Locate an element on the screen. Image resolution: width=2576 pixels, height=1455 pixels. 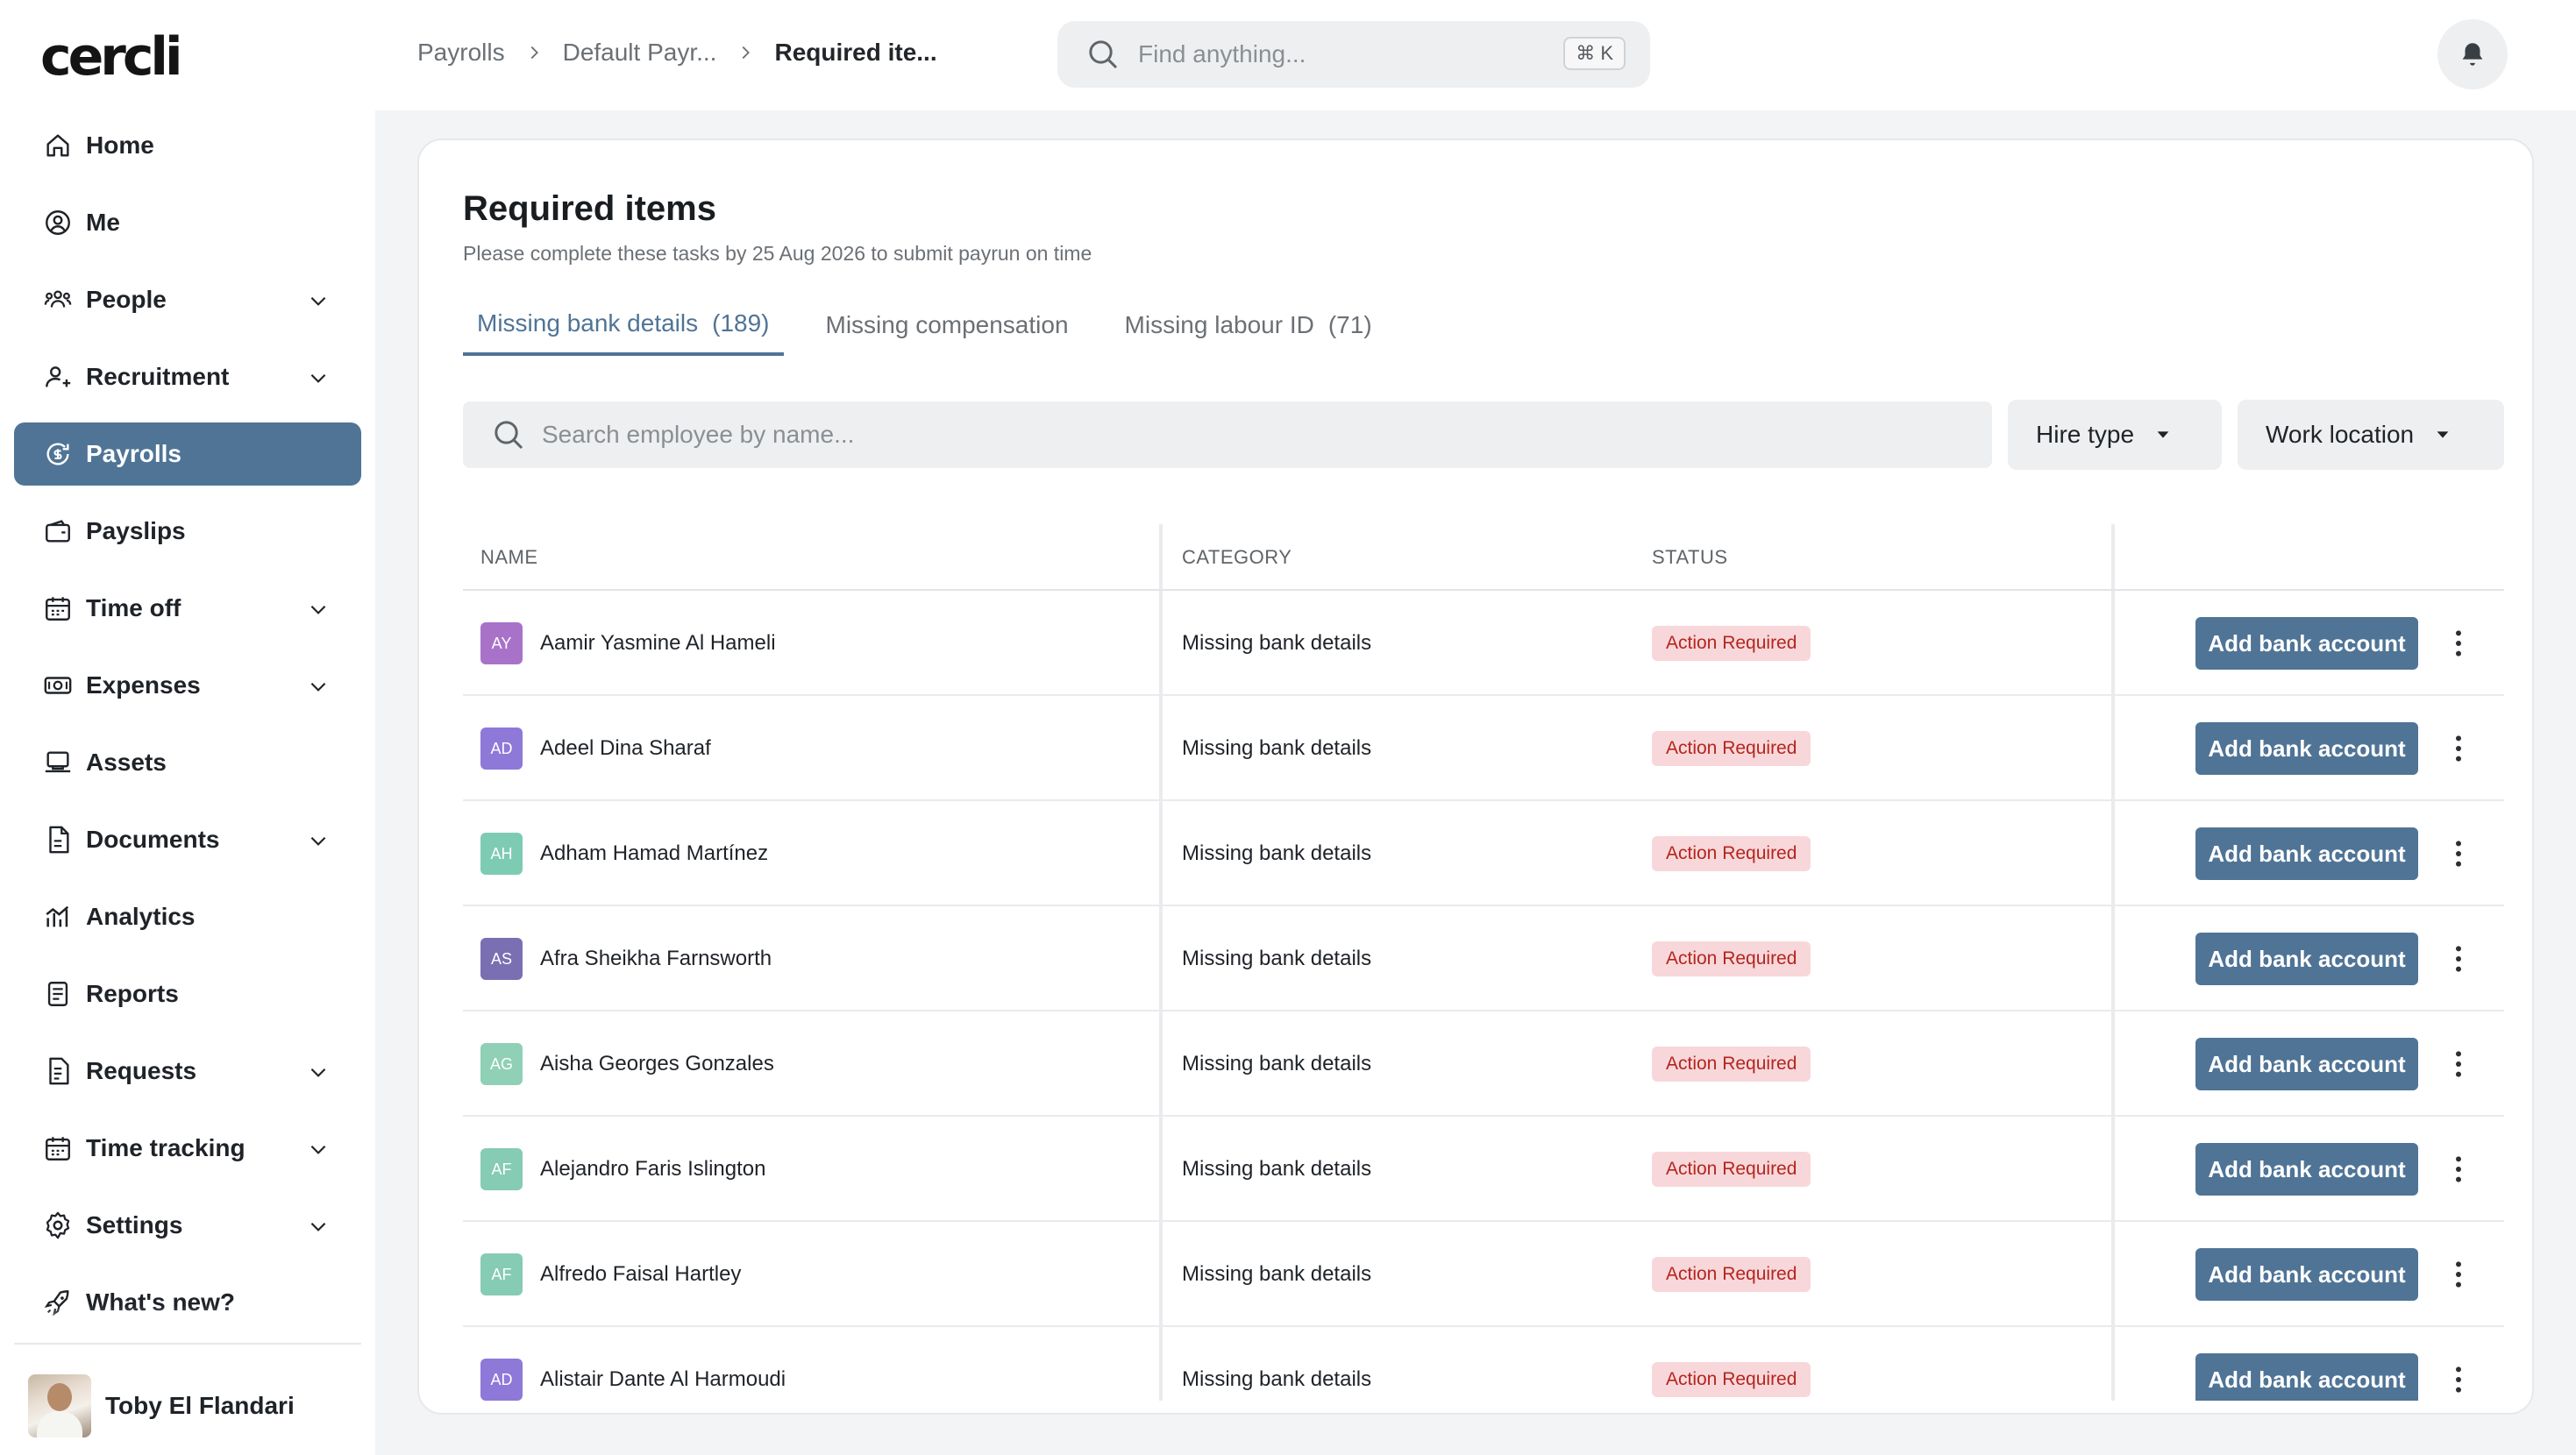
sidebar-item-payrolls: Payrolls is located at coordinates (187, 454).